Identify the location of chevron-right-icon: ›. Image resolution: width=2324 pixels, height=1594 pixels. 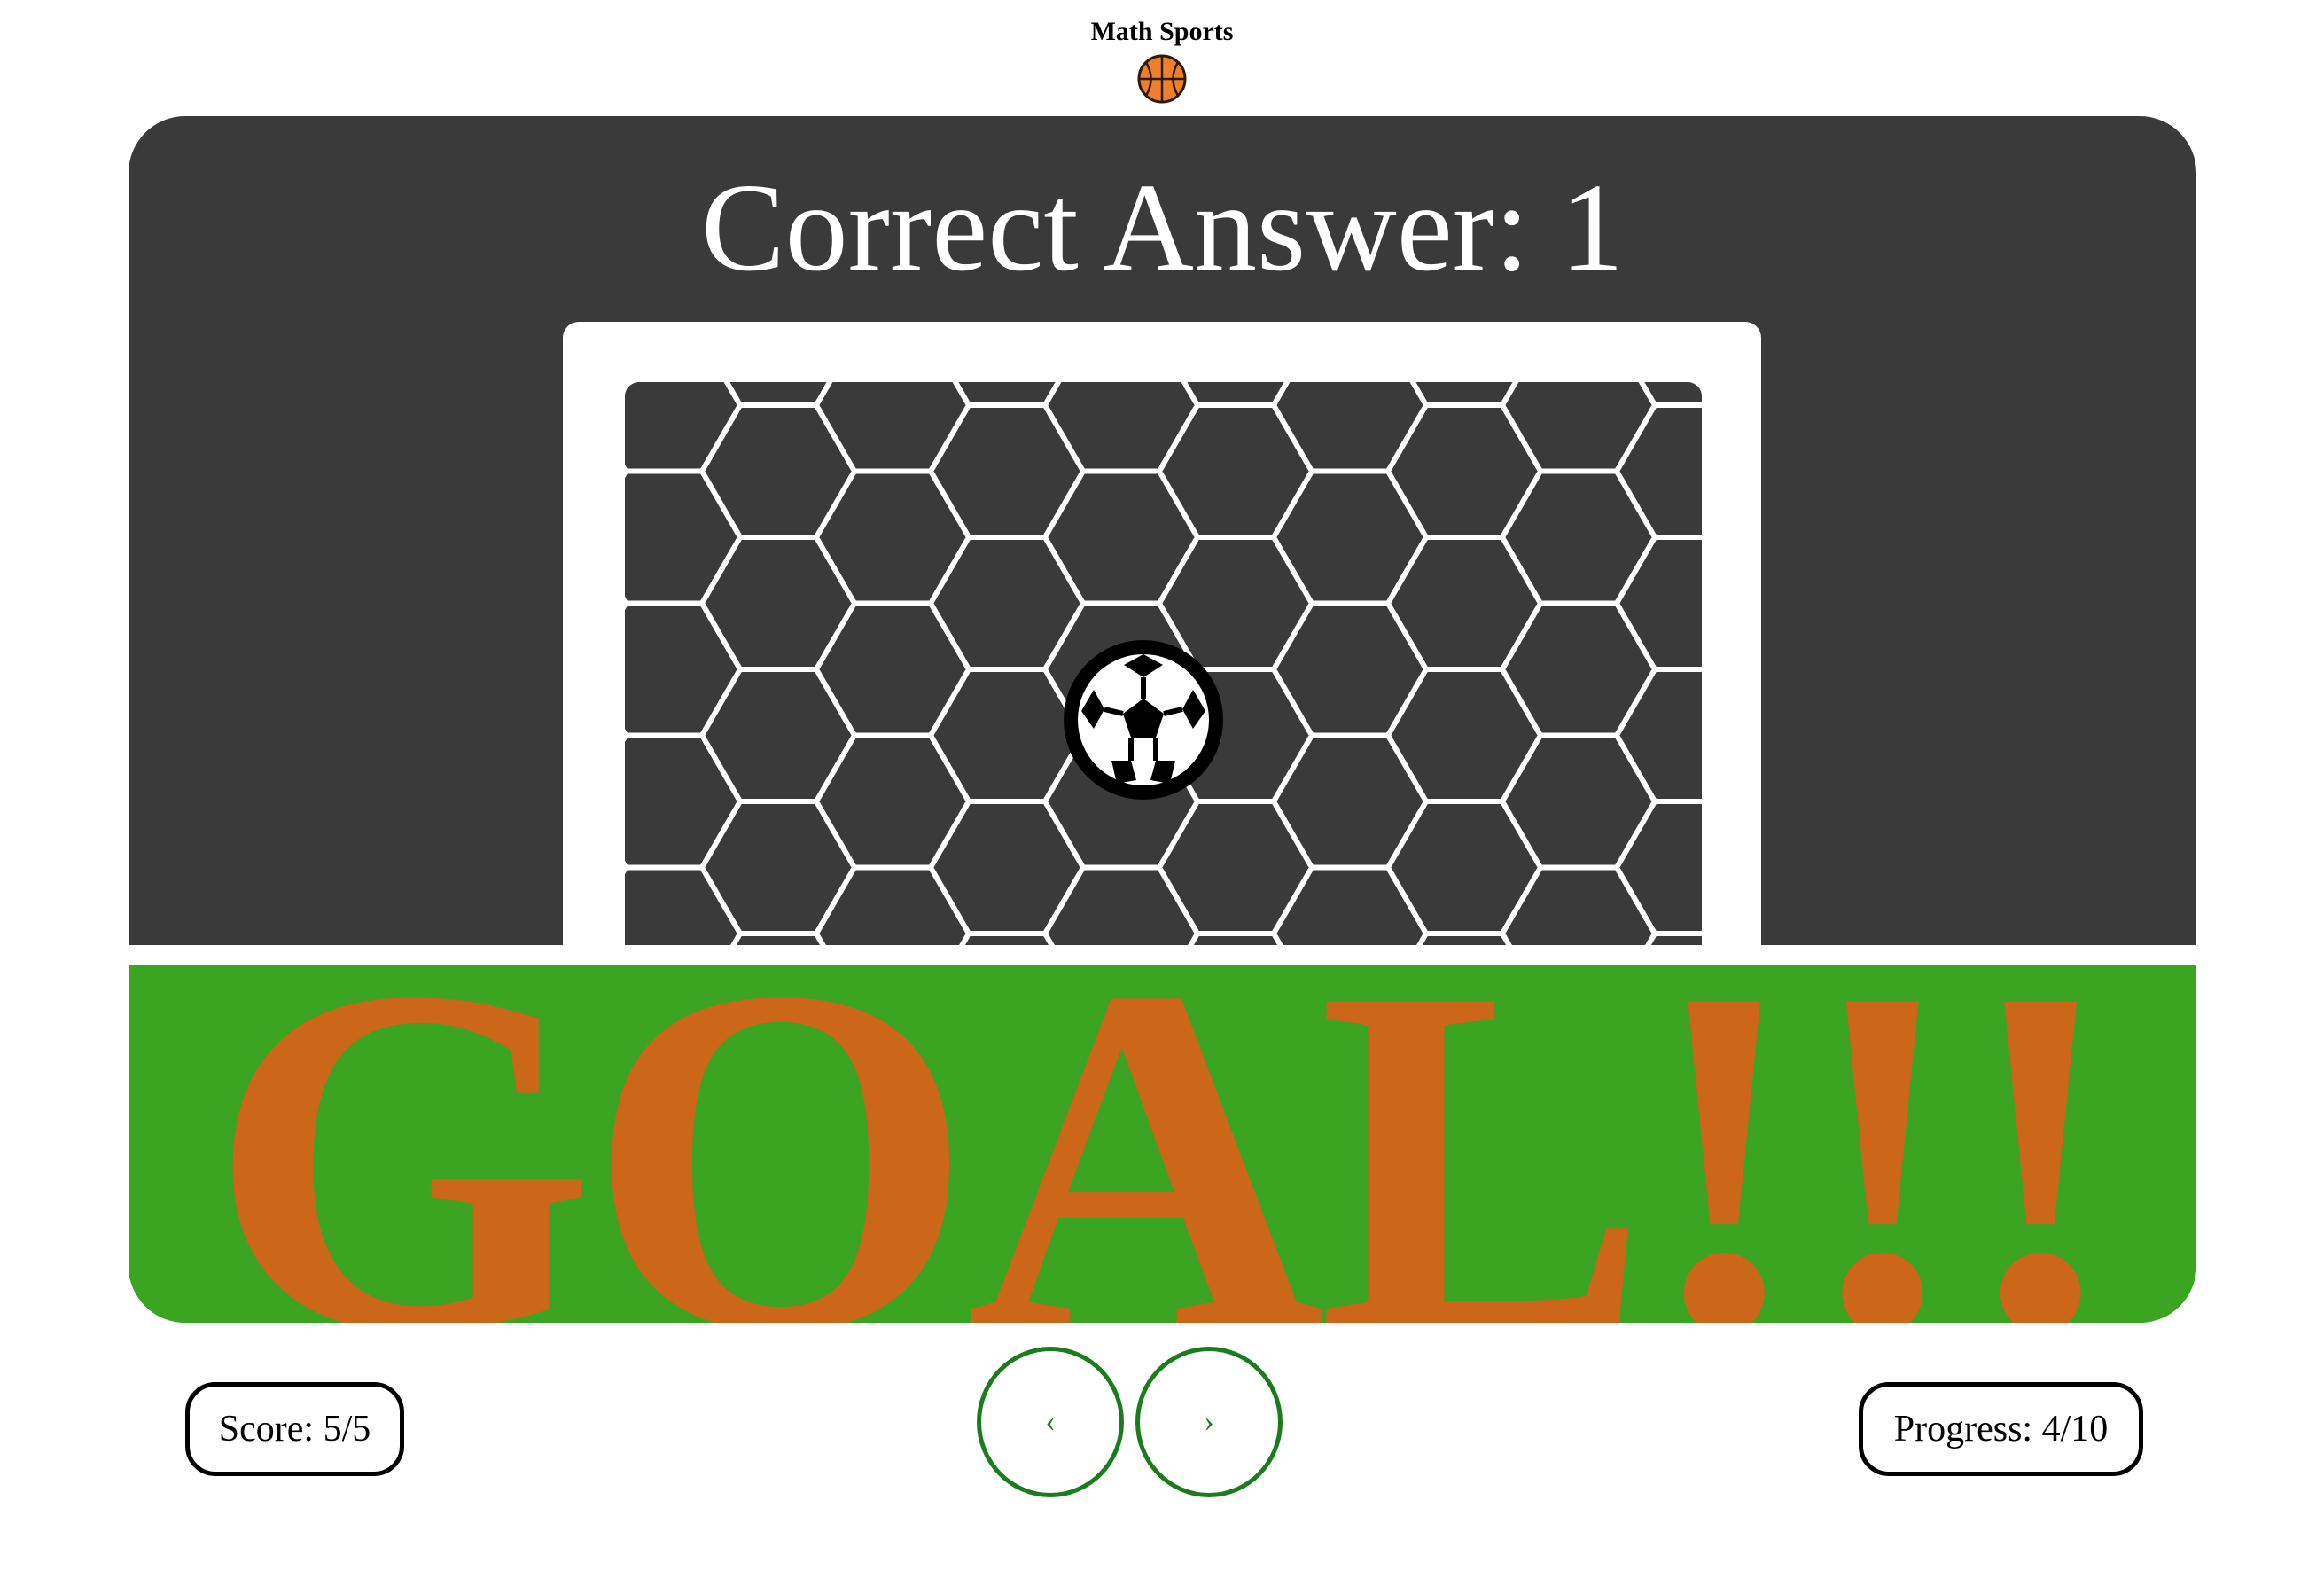
(1209, 1421).